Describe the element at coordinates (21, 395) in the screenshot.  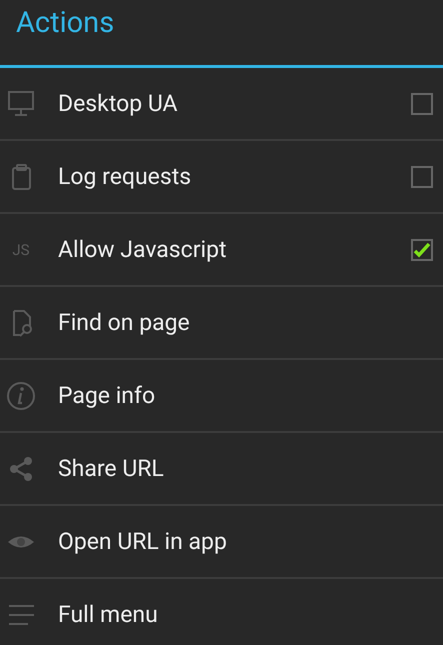
I see `info-icon` at that location.